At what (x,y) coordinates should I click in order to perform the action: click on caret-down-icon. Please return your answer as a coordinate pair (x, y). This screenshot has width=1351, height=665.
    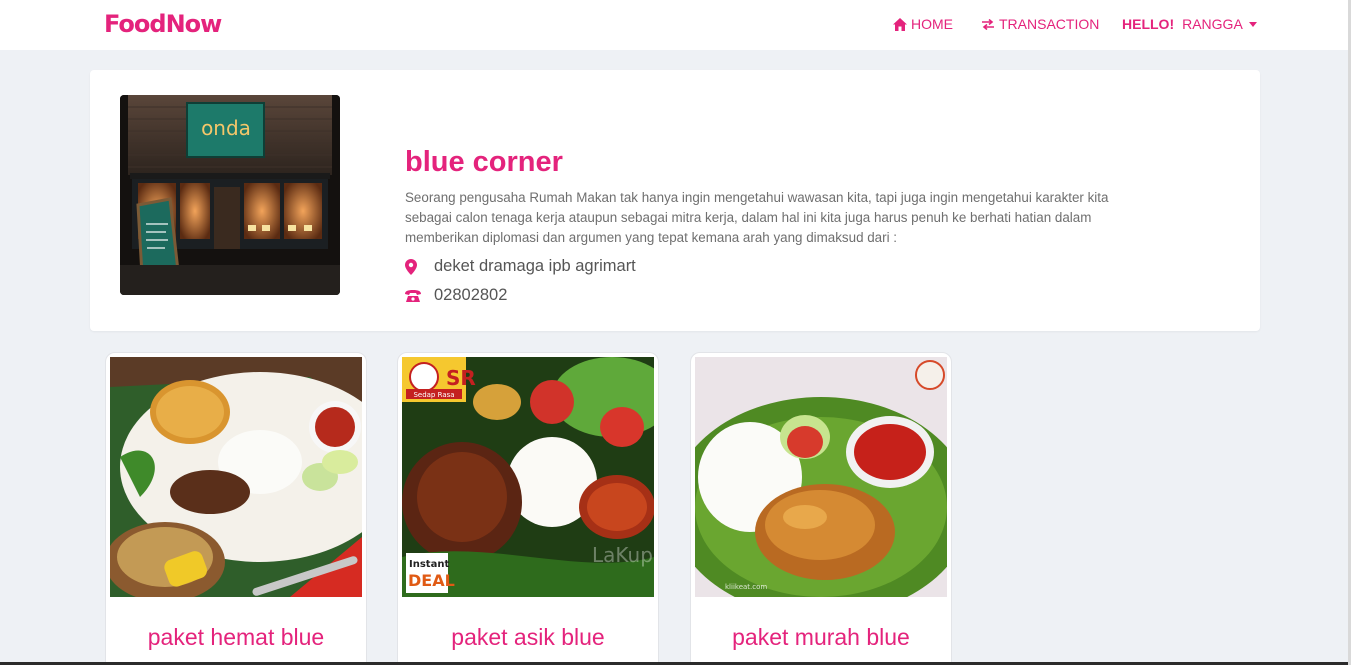
    Looking at the image, I should click on (1252, 24).